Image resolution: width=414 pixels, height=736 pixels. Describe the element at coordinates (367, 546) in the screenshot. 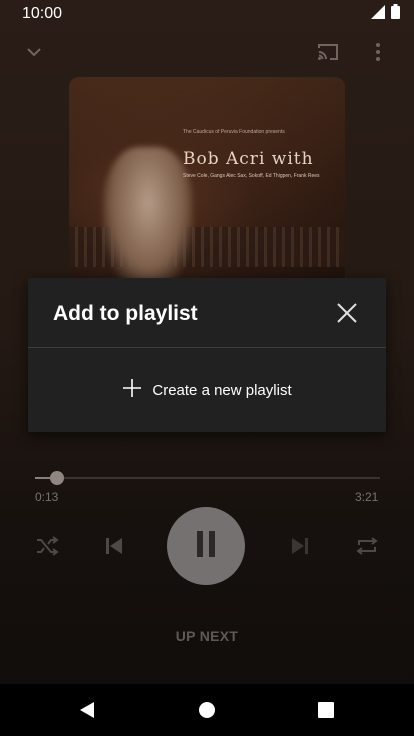

I see `repeat-icon` at that location.